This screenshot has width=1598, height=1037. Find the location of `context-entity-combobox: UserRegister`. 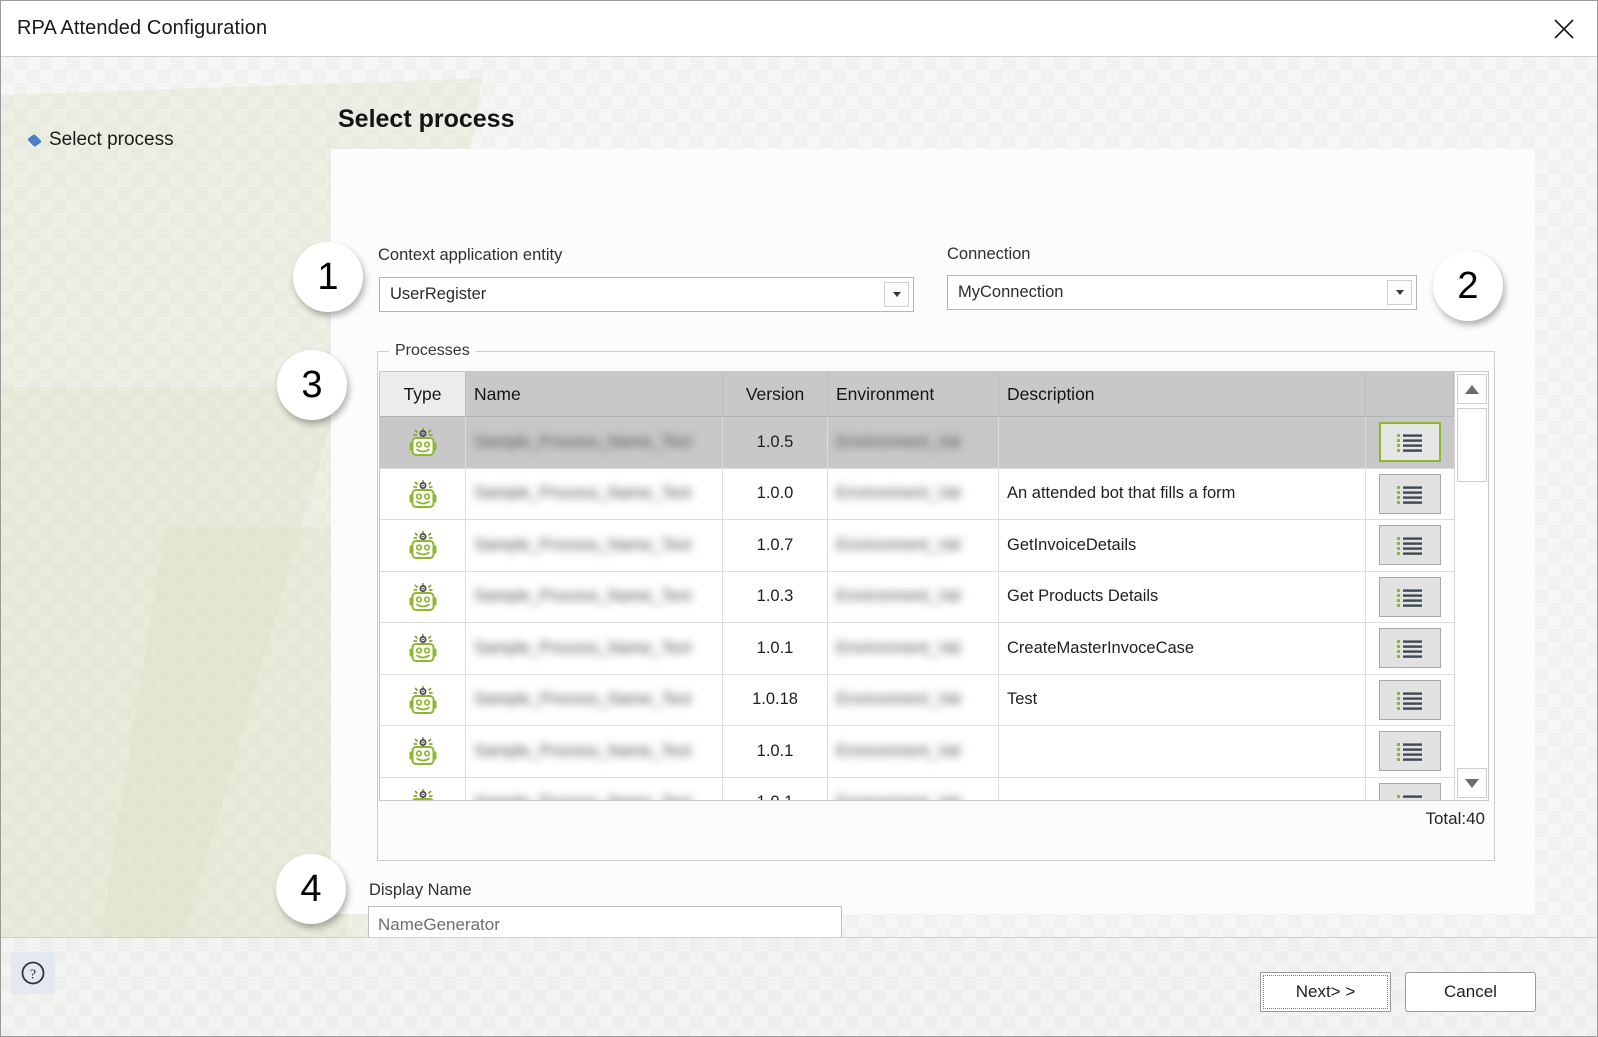

context-entity-combobox: UserRegister is located at coordinates (646, 294).